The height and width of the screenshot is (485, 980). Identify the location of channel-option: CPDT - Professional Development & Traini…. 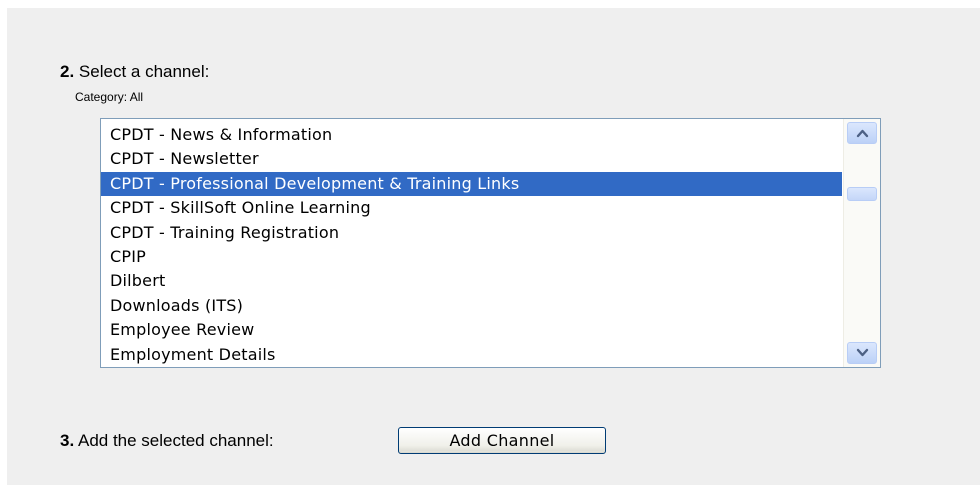
(471, 184).